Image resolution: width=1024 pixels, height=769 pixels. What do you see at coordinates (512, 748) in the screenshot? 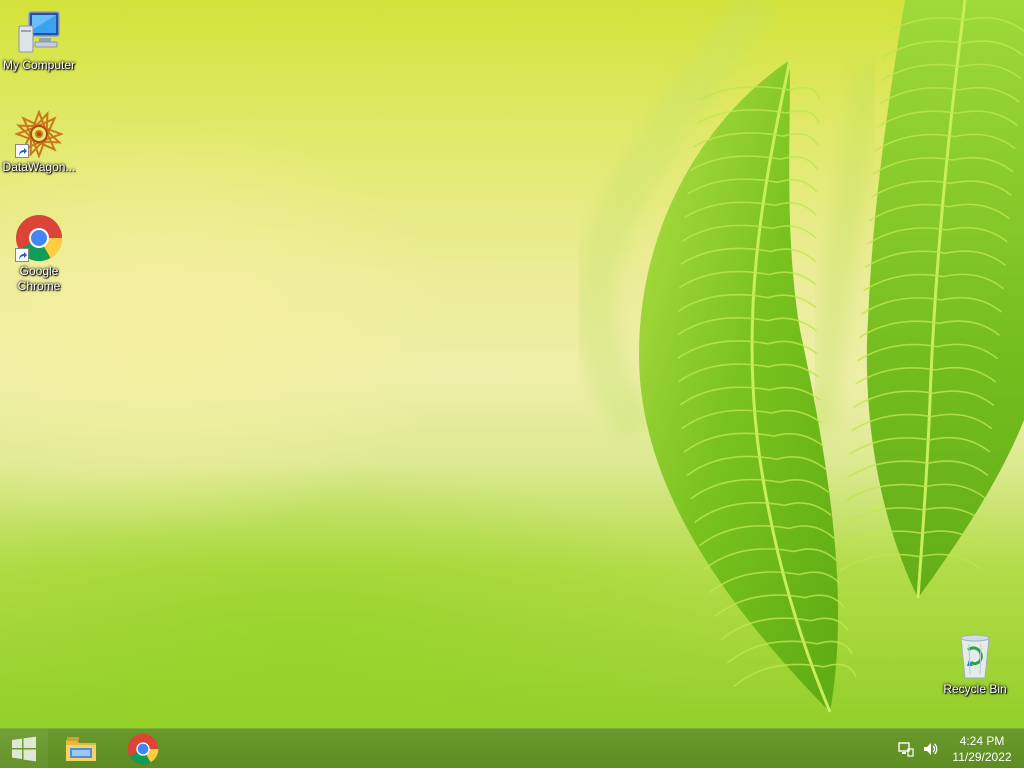
I see `taskbar: 4:24 PM 11/29/2022` at bounding box center [512, 748].